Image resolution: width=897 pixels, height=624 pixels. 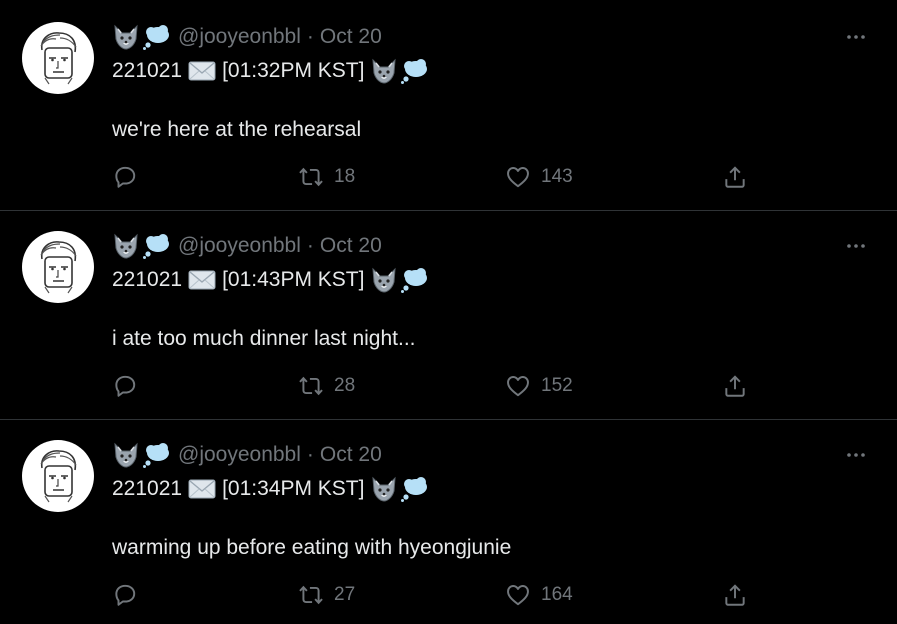 I want to click on tweet-actions: 27 164, so click(x=448, y=595).